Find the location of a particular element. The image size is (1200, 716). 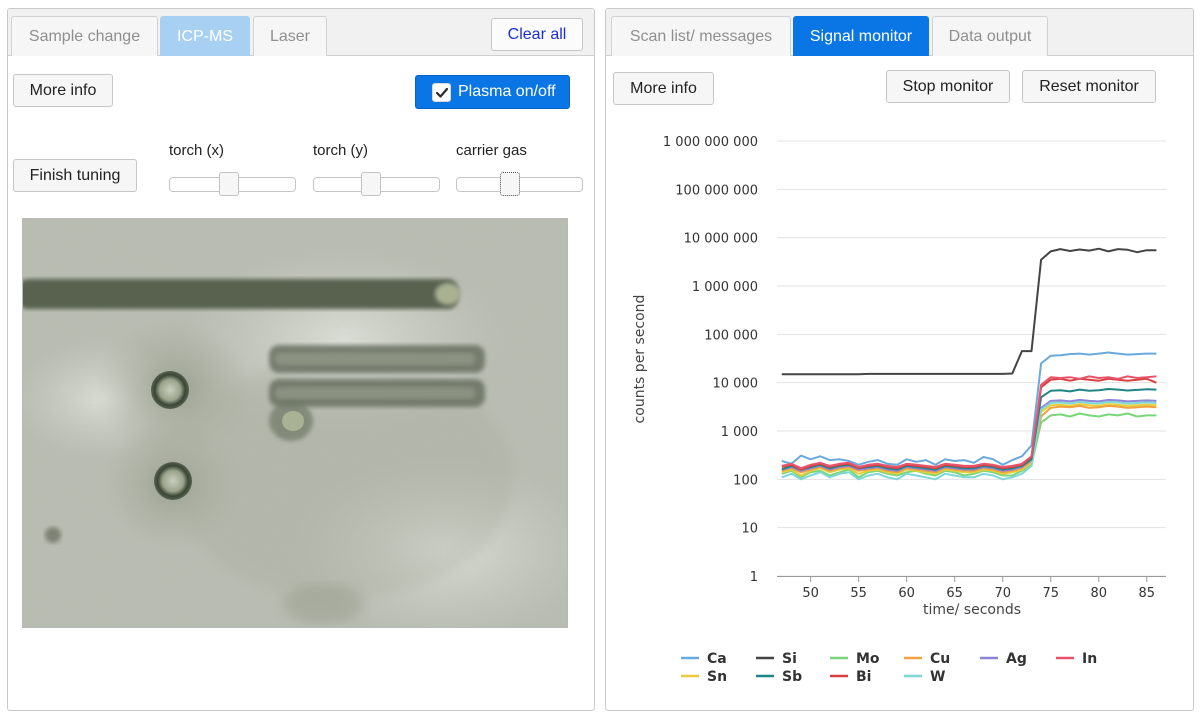

plasma-checkbox is located at coordinates (441, 92).